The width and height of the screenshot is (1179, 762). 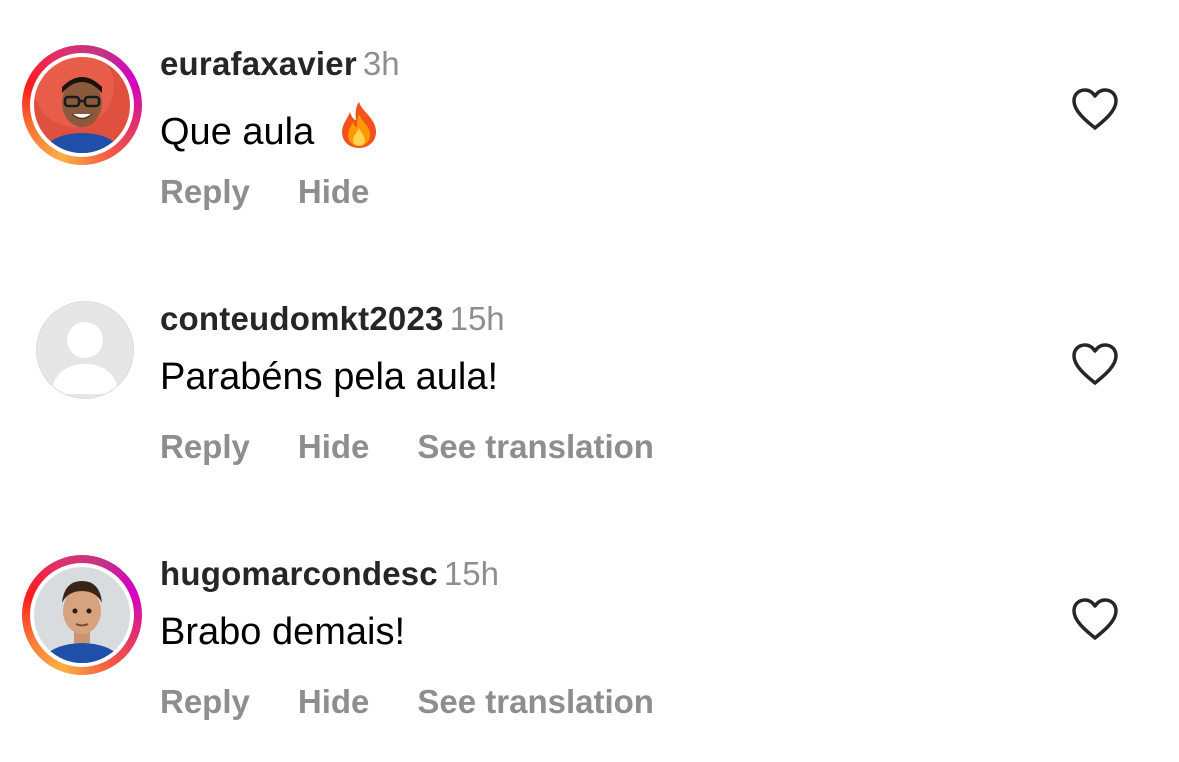 I want to click on default-avatar-icon, so click(x=85, y=350).